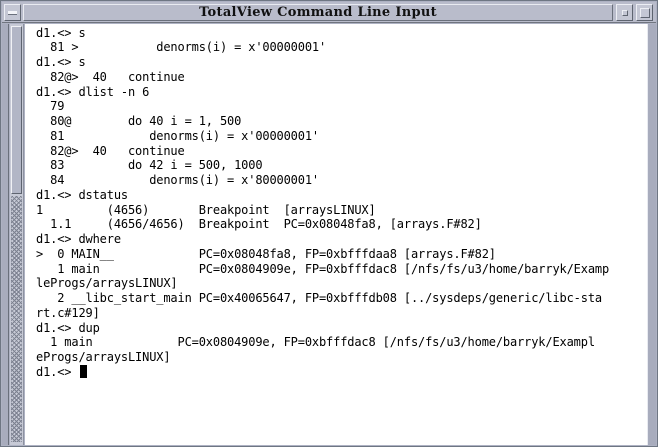 Image resolution: width=658 pixels, height=447 pixels. I want to click on minimize-icon, so click(625, 13).